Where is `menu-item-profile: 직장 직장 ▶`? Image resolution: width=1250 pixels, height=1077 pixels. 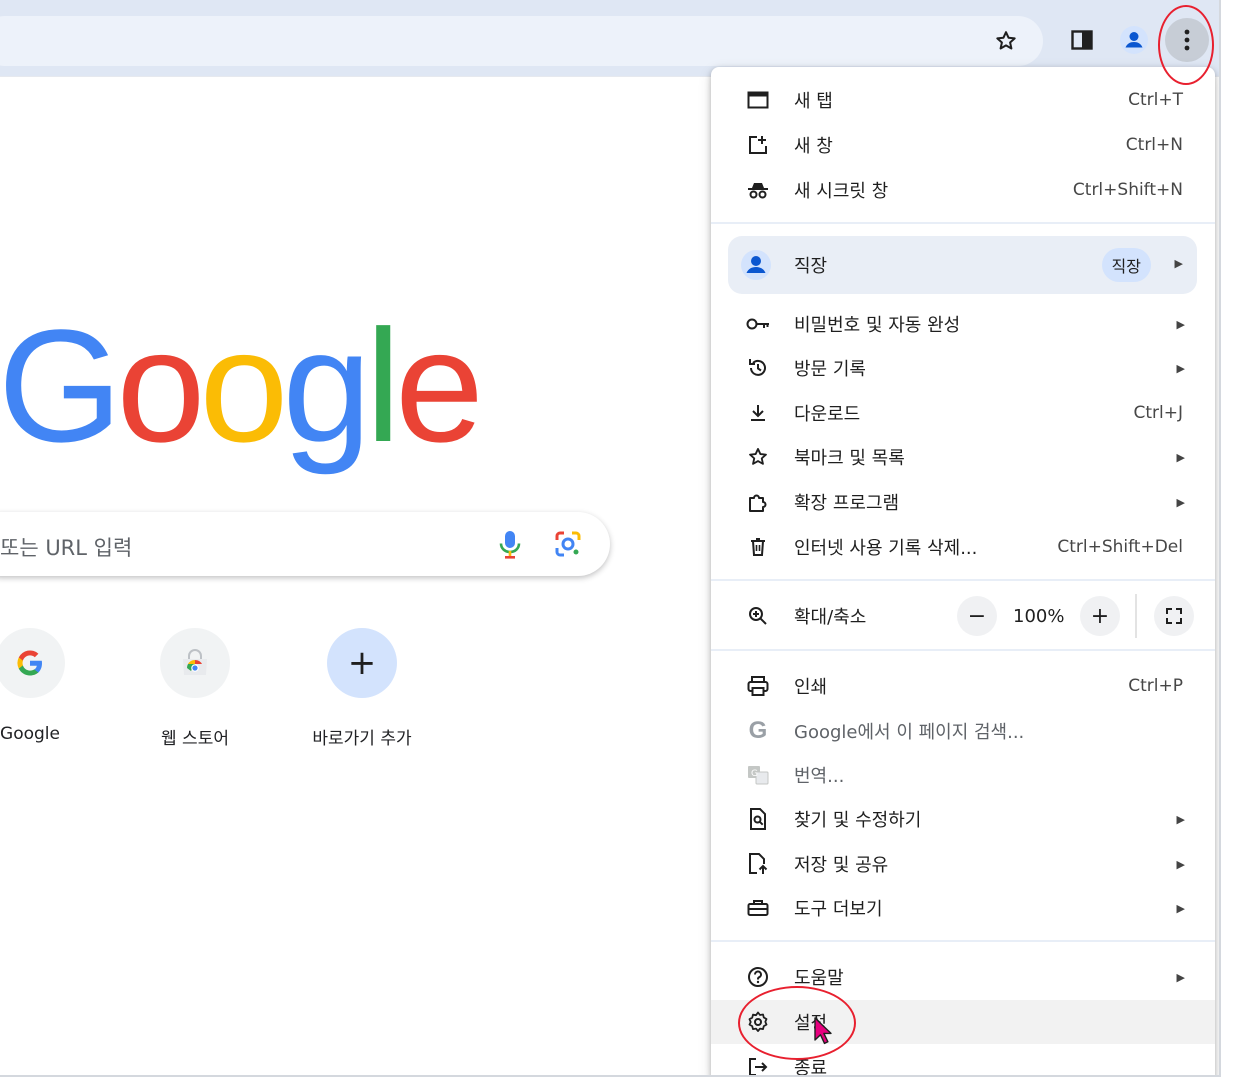
menu-item-profile: 직장 직장 ▶ is located at coordinates (962, 265).